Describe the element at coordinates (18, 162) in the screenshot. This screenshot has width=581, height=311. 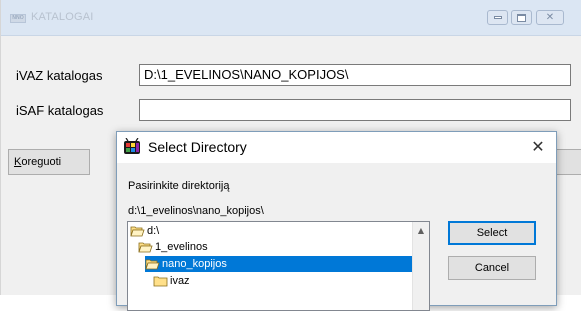
I see `koreguoti-mnemonic: K` at that location.